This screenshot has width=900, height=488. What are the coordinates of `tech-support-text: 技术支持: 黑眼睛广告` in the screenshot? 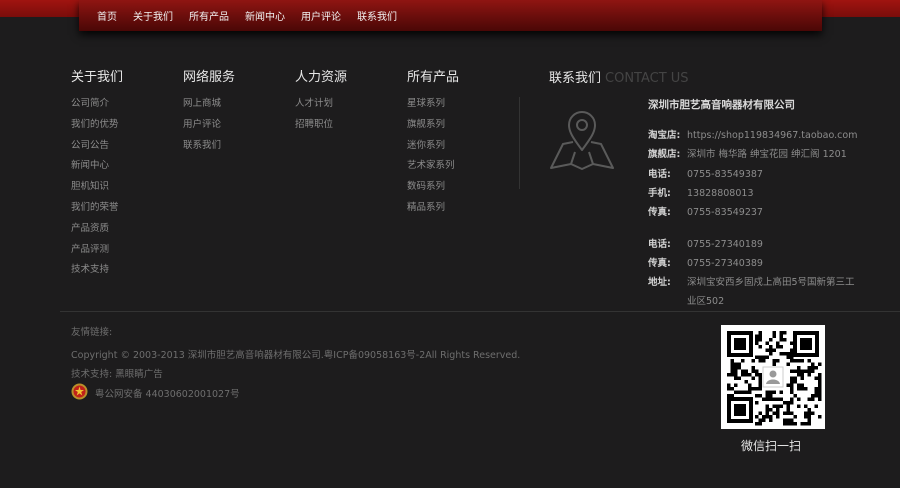 It's located at (117, 374).